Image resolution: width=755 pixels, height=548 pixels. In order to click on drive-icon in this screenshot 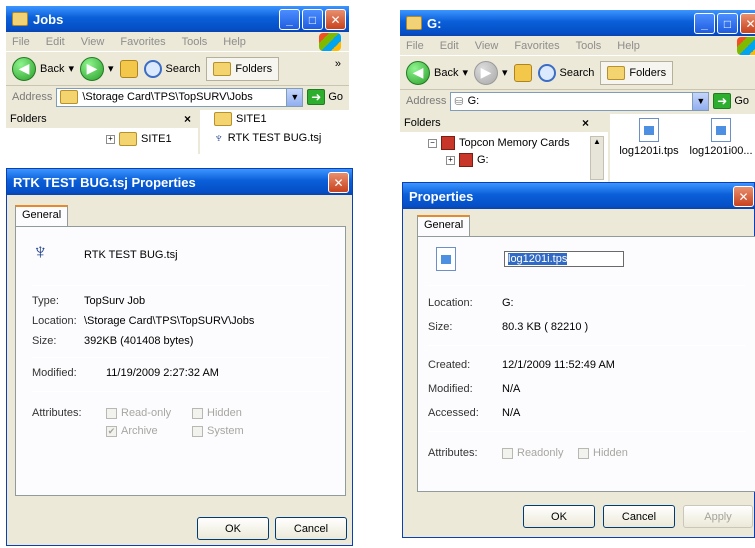, I will do `click(466, 160)`.